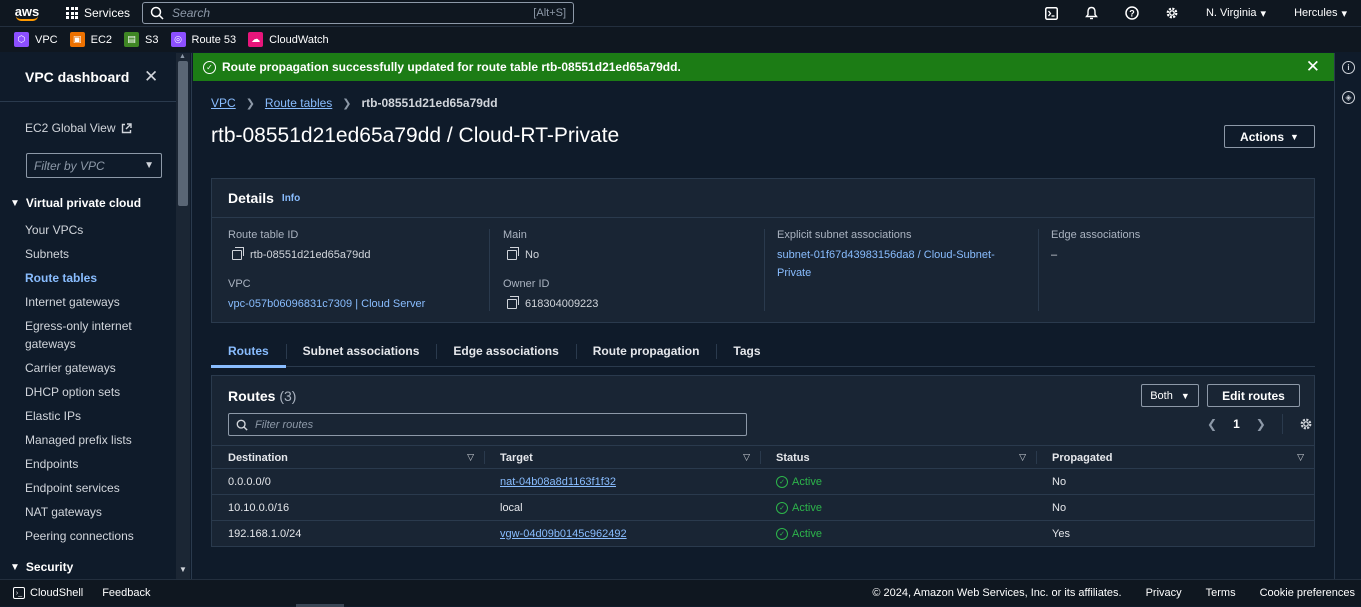 The height and width of the screenshot is (607, 1361). I want to click on cookie-preferences-link: Cookie preferences, so click(1307, 593).